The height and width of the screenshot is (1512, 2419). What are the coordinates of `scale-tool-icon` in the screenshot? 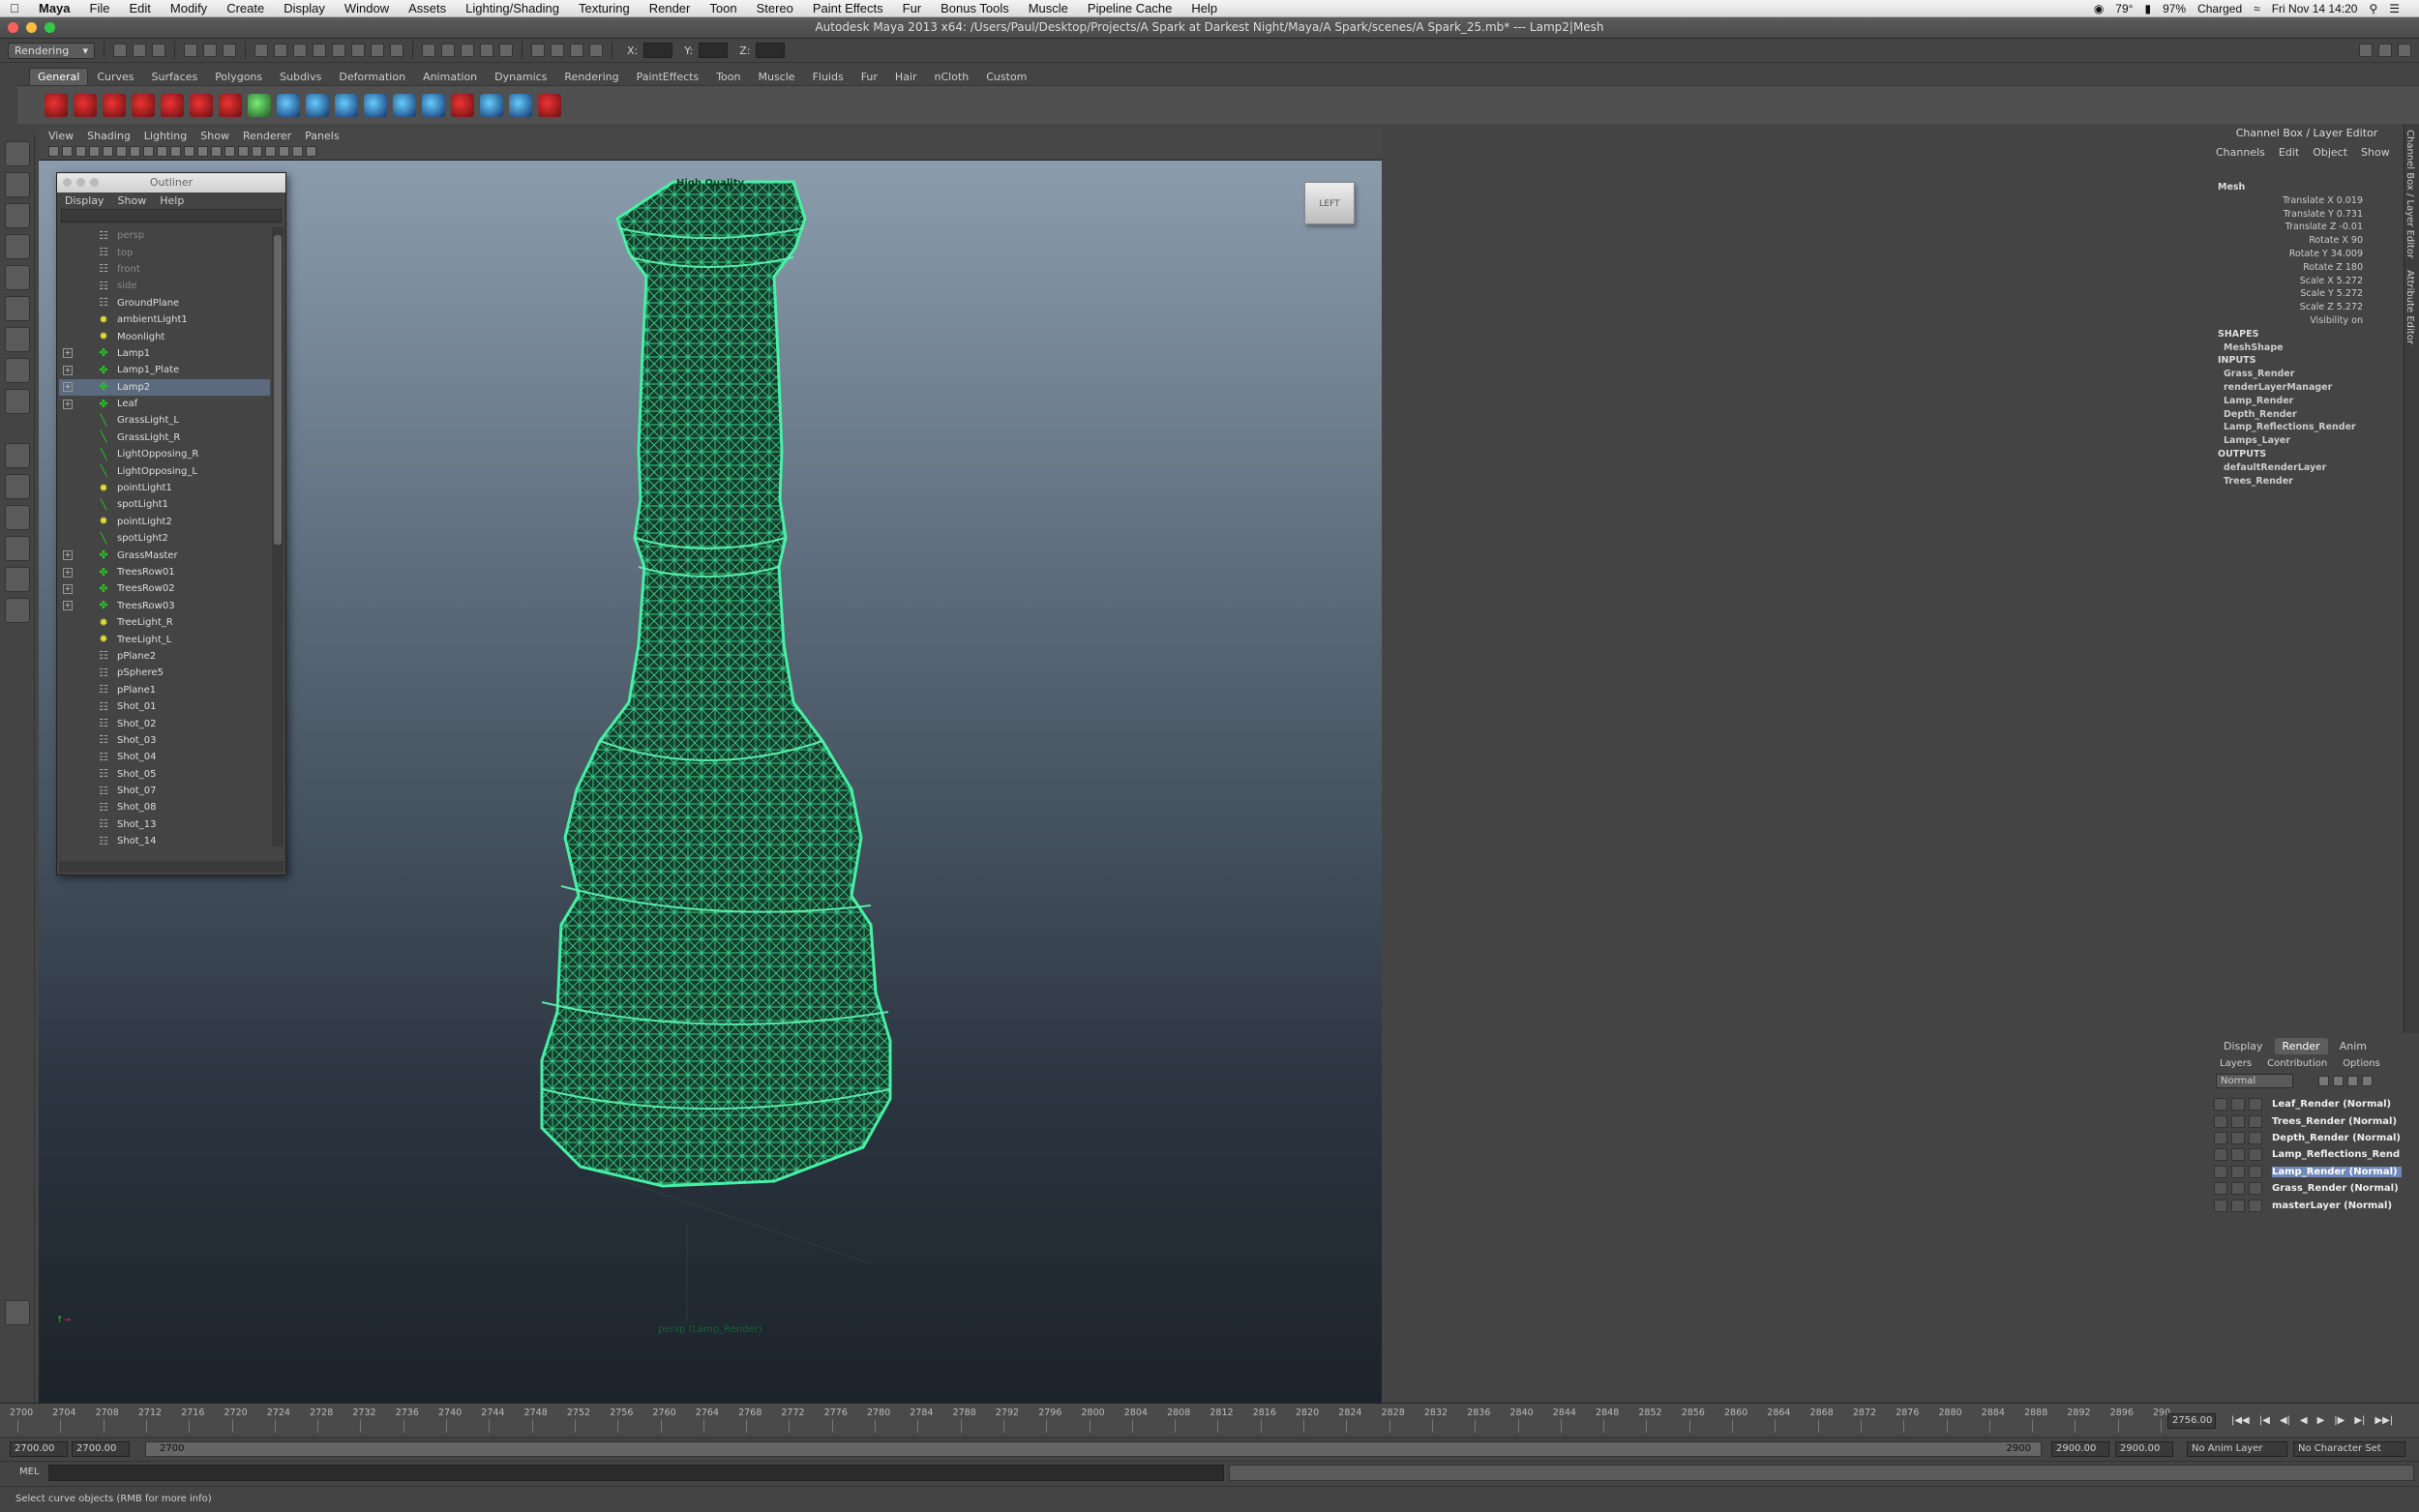 It's located at (17, 308).